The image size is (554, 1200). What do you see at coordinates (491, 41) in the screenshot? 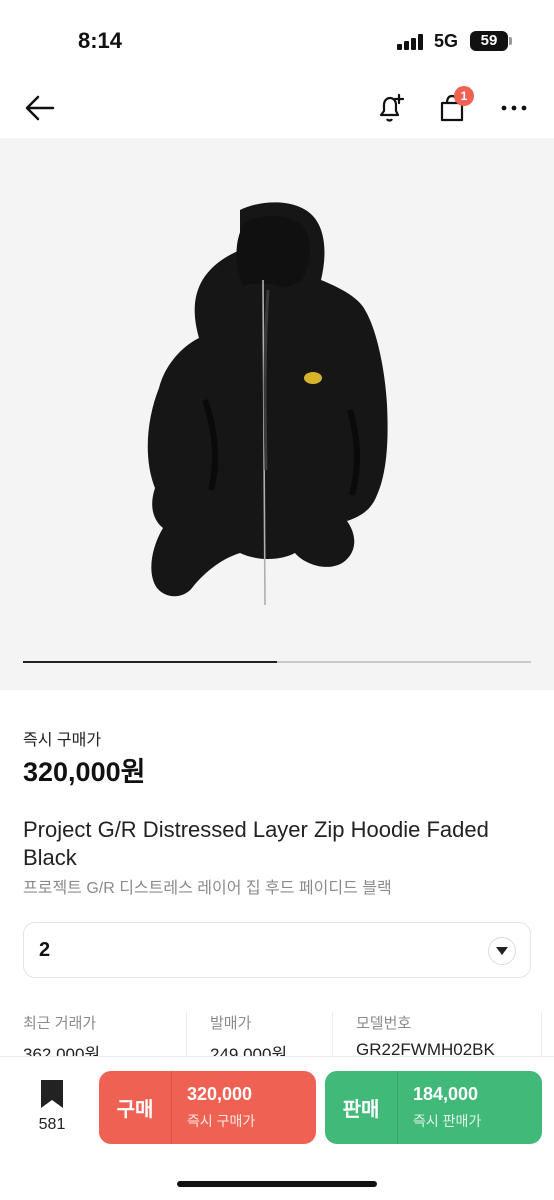
I see `battery-icon: 59` at bounding box center [491, 41].